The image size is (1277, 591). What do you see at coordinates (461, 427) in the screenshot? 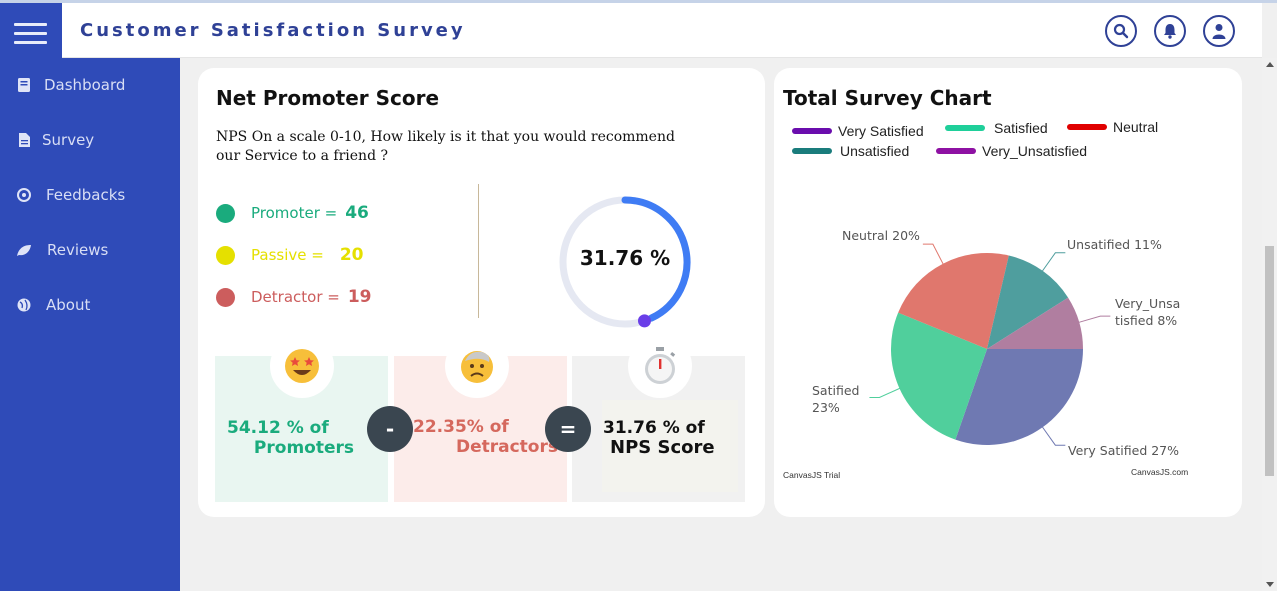
I see `detractors-percent-line1: 22.35% of` at bounding box center [461, 427].